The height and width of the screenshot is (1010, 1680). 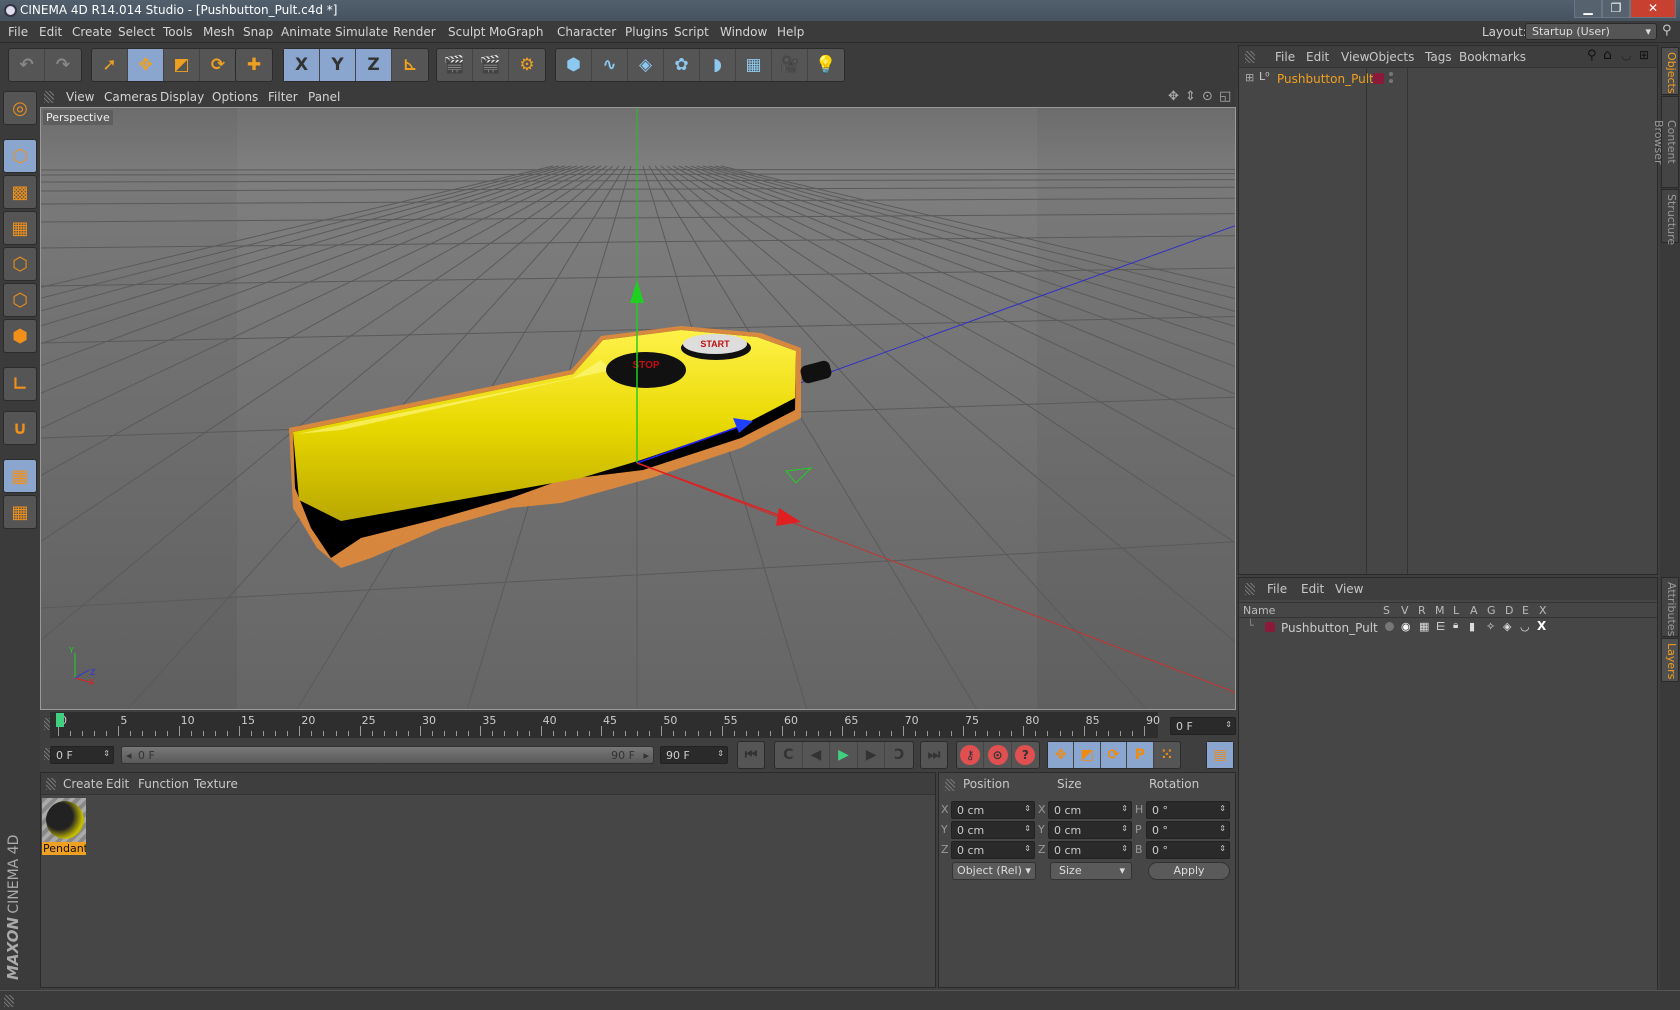 What do you see at coordinates (1090, 810) in the screenshot?
I see `size-x-field: 0 cm ⇕` at bounding box center [1090, 810].